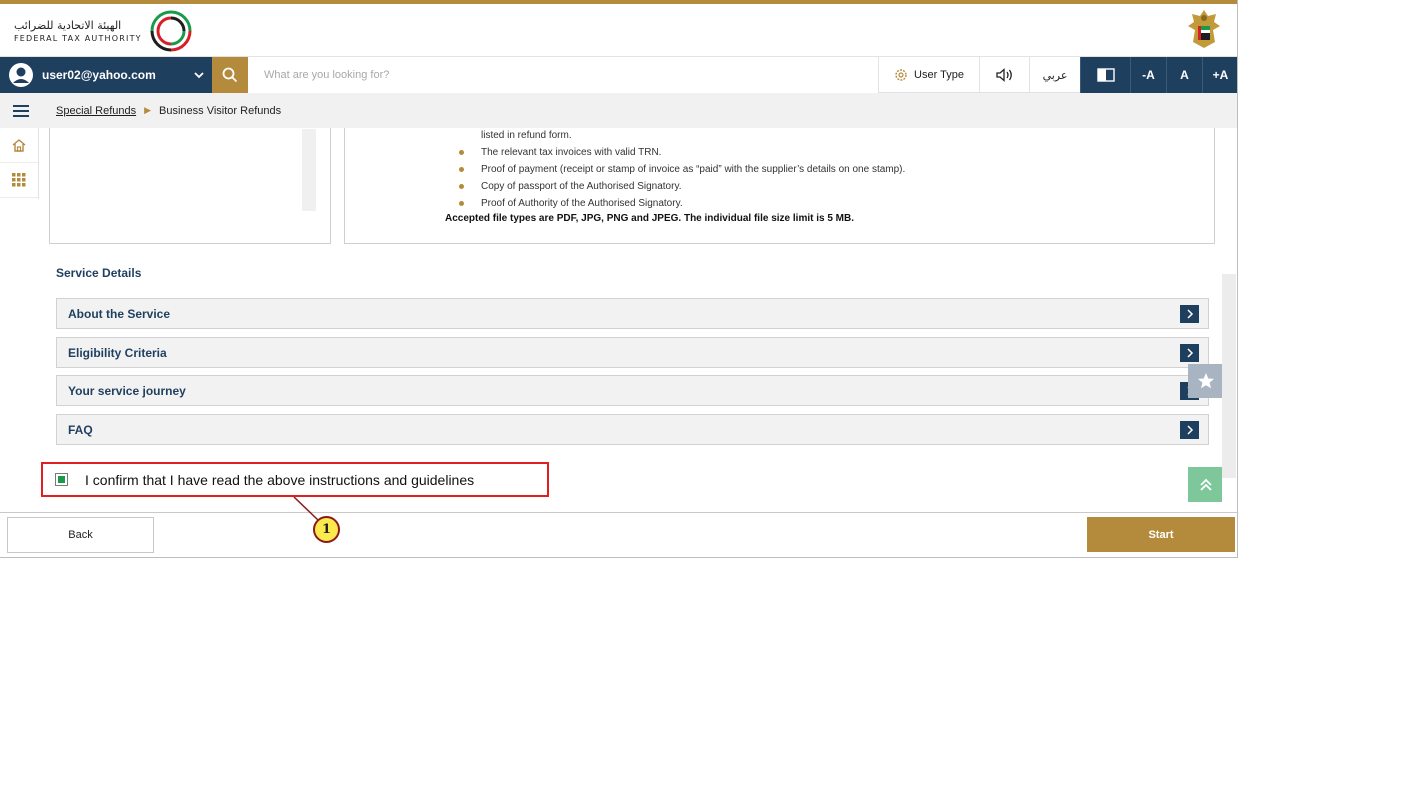 The image size is (1414, 801). I want to click on search-button, so click(230, 75).